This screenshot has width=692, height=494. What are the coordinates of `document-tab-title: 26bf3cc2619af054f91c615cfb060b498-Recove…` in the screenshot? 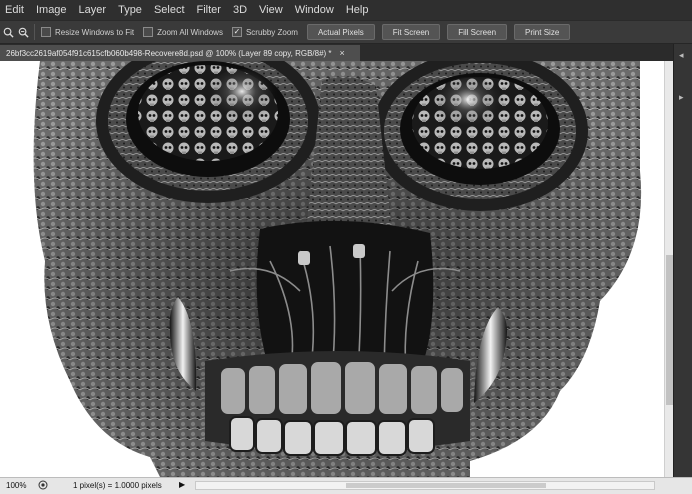 It's located at (169, 53).